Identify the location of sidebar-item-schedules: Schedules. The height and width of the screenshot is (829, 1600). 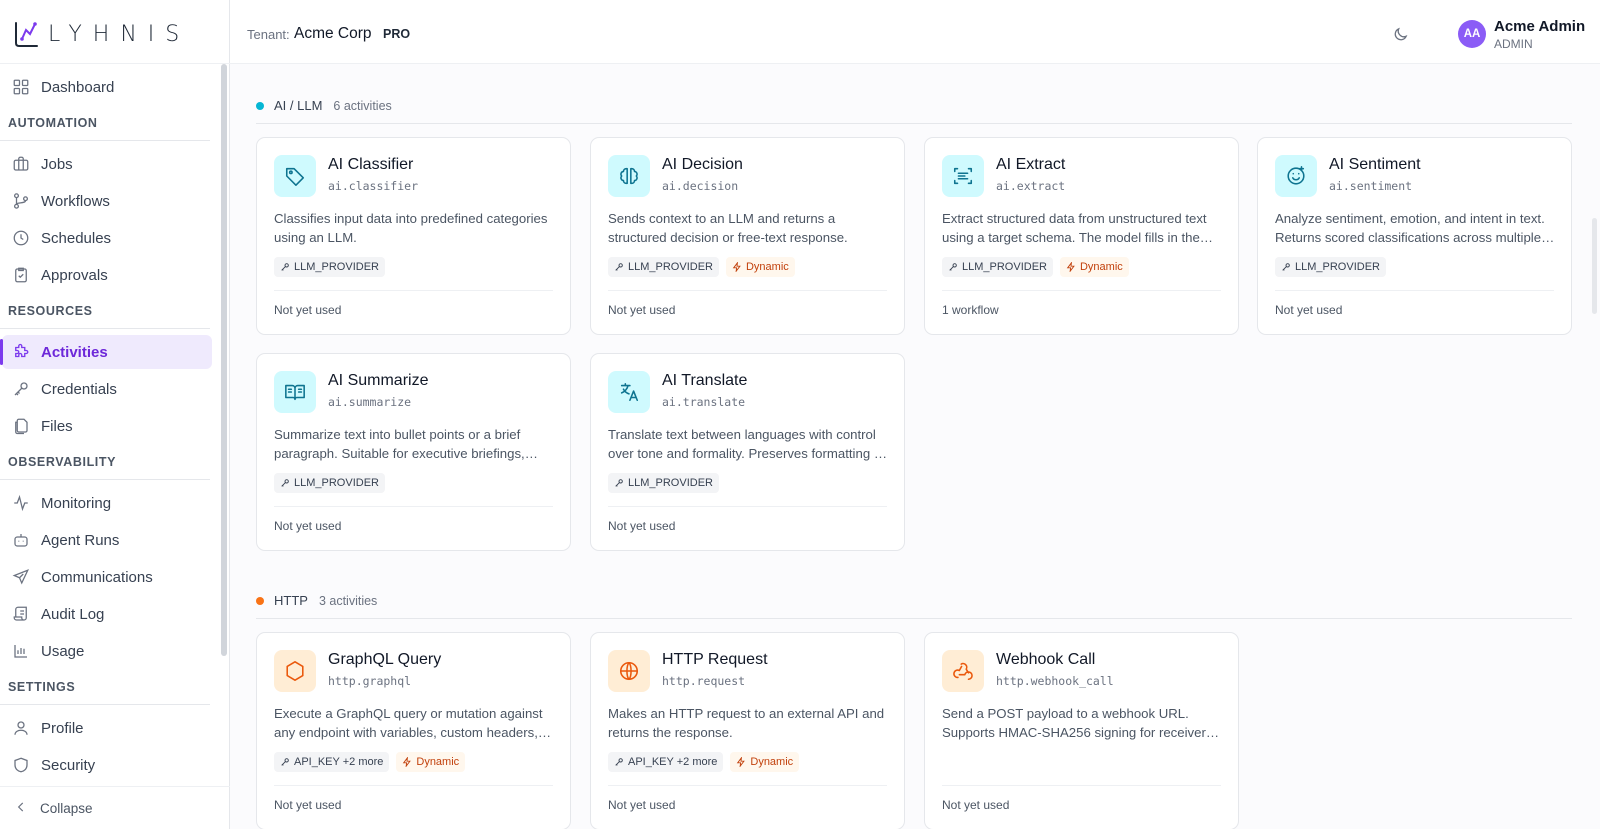
(107, 238).